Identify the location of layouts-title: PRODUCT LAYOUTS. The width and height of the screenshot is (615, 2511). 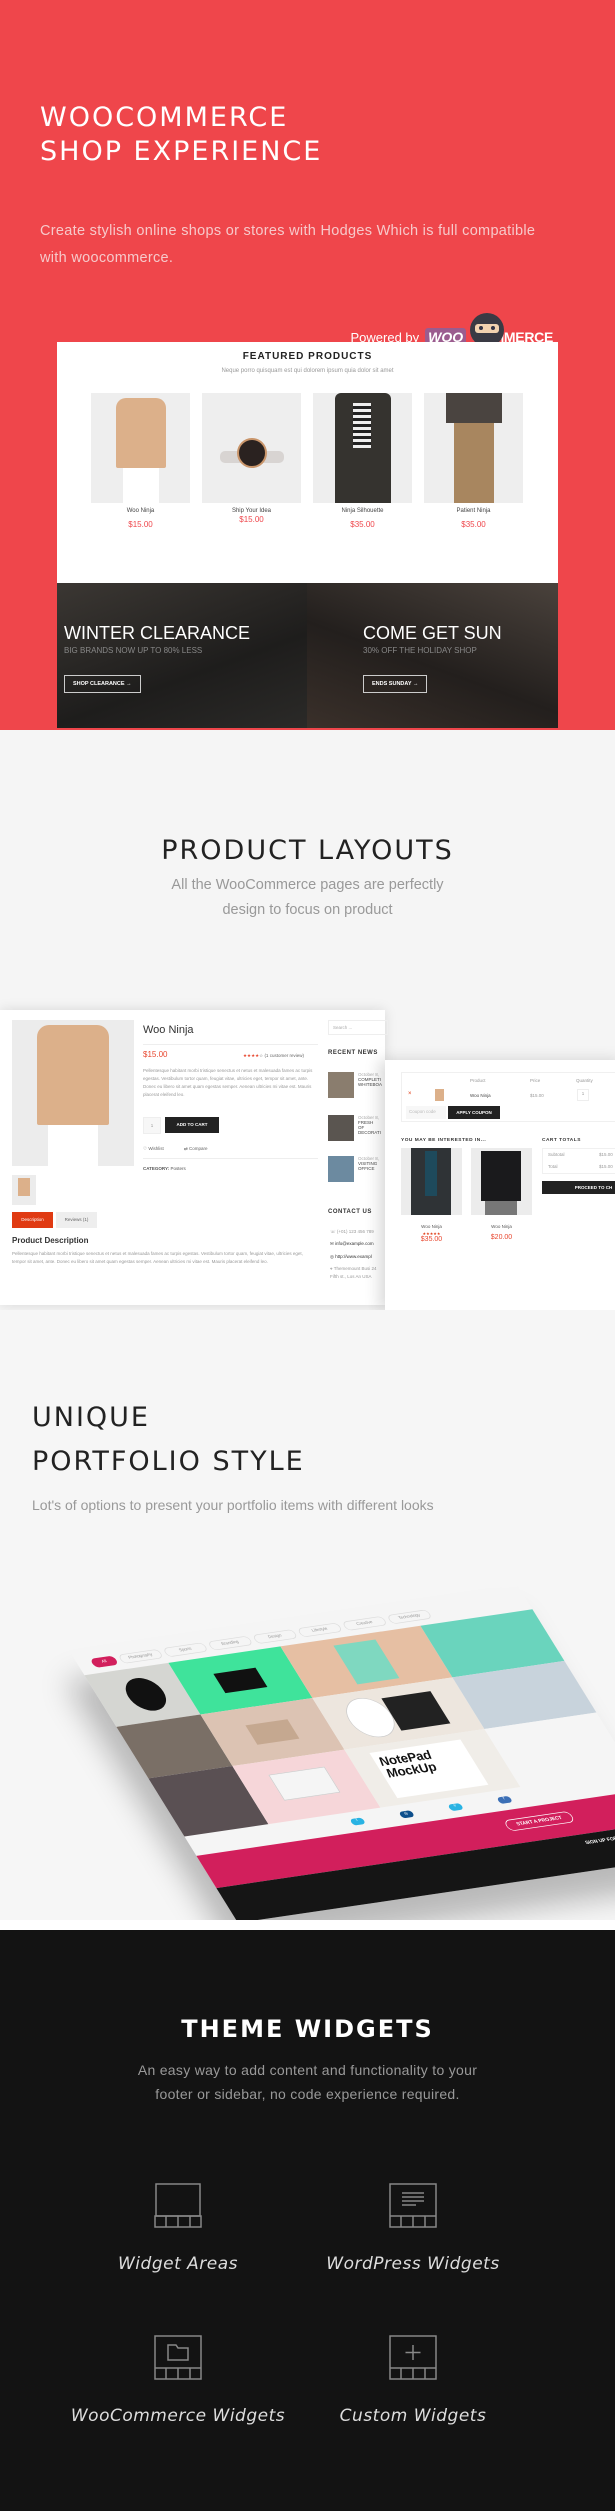
(307, 850).